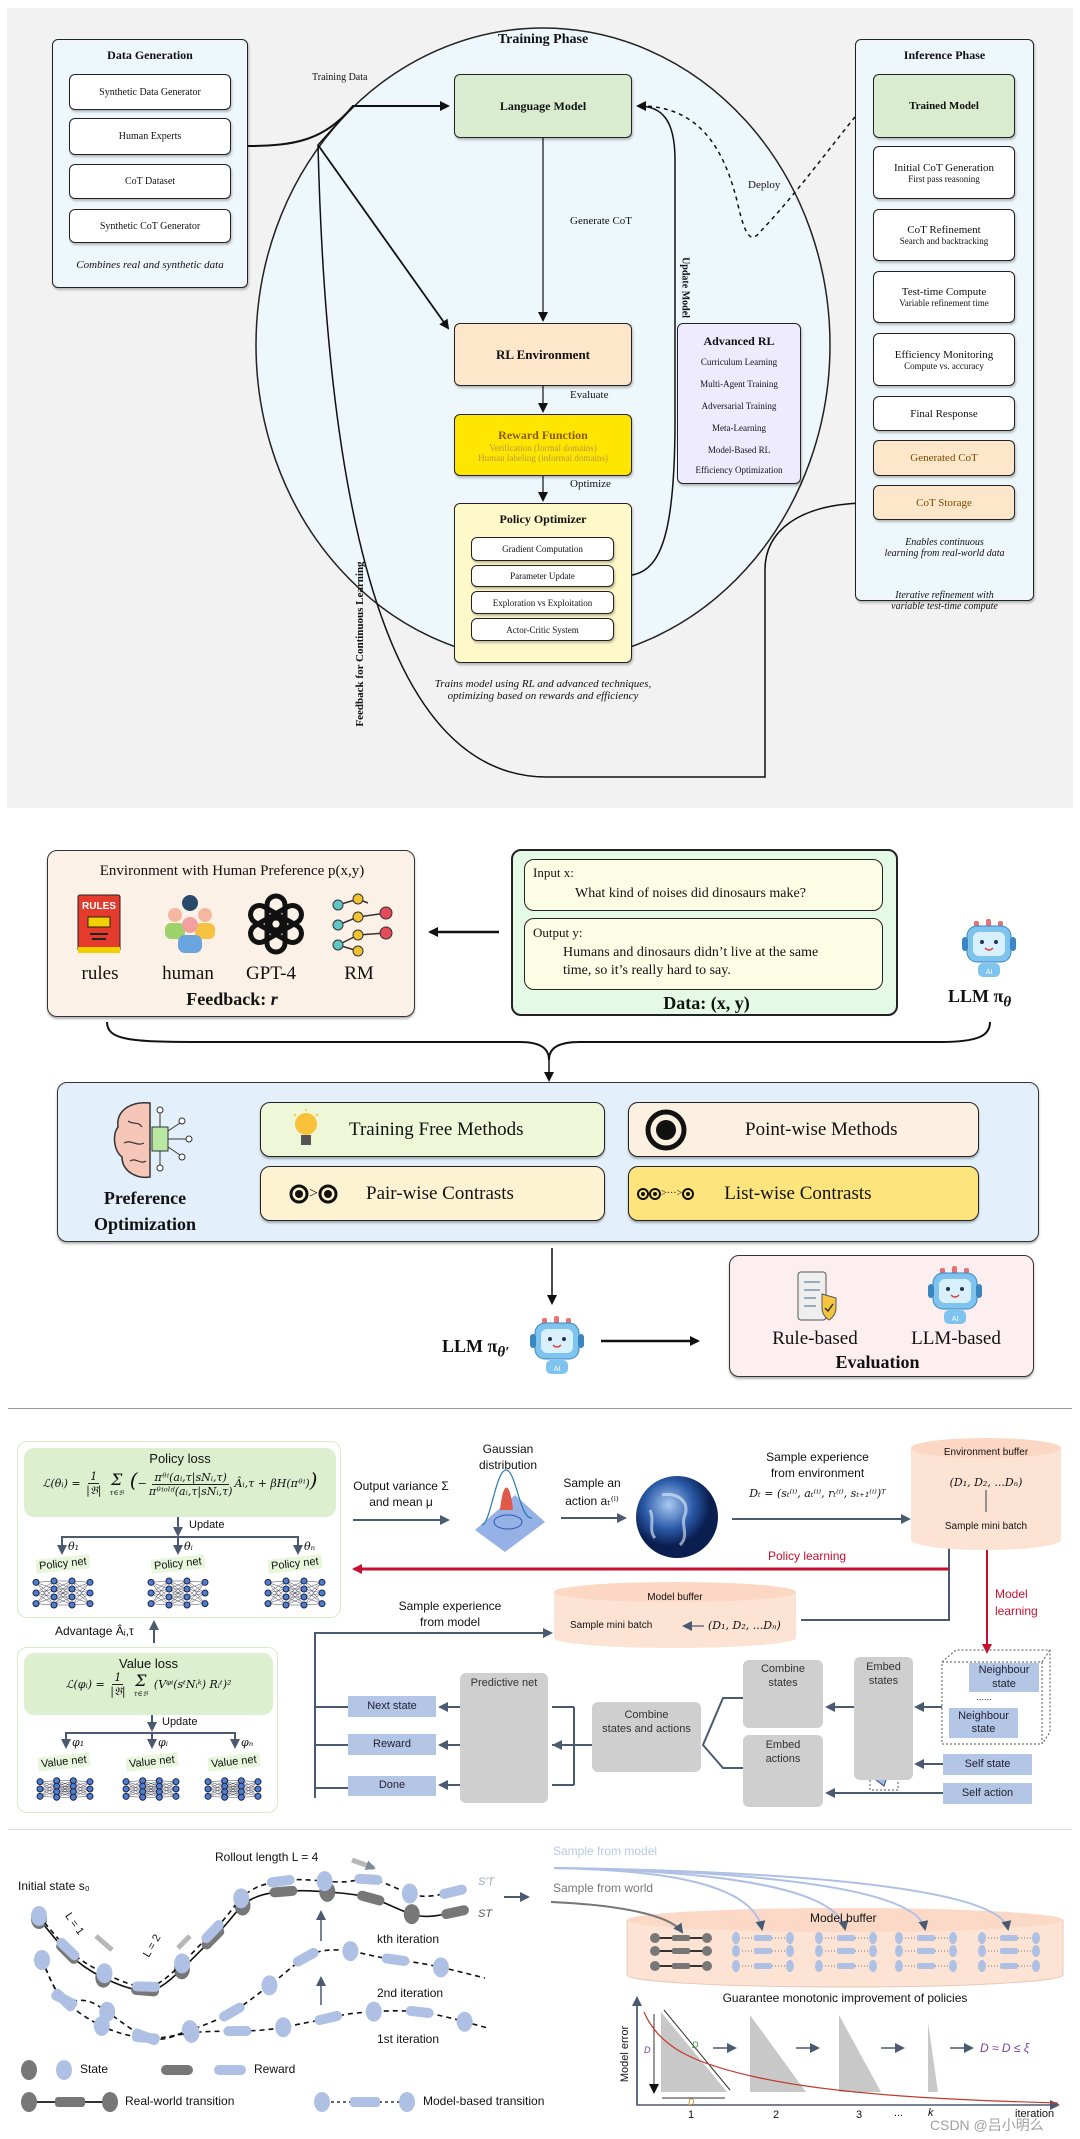 The width and height of the screenshot is (1080, 2139). Describe the element at coordinates (275, 2069) in the screenshot. I see `legend-reward-label: Reward` at that location.